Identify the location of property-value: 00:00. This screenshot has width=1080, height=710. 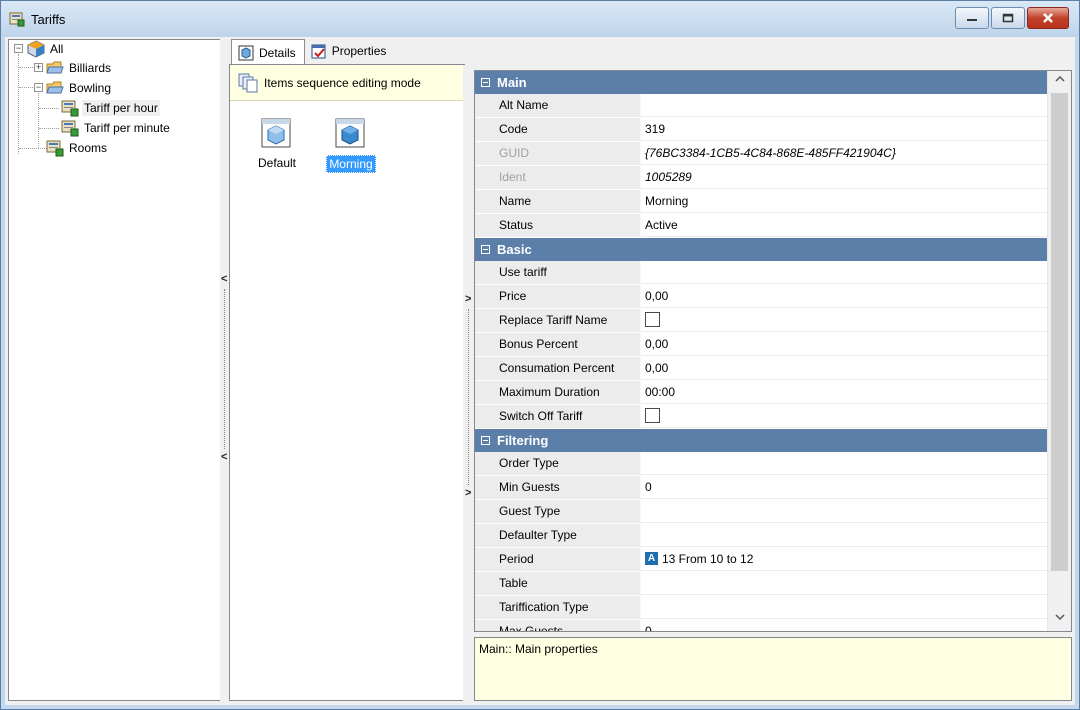
(844, 392).